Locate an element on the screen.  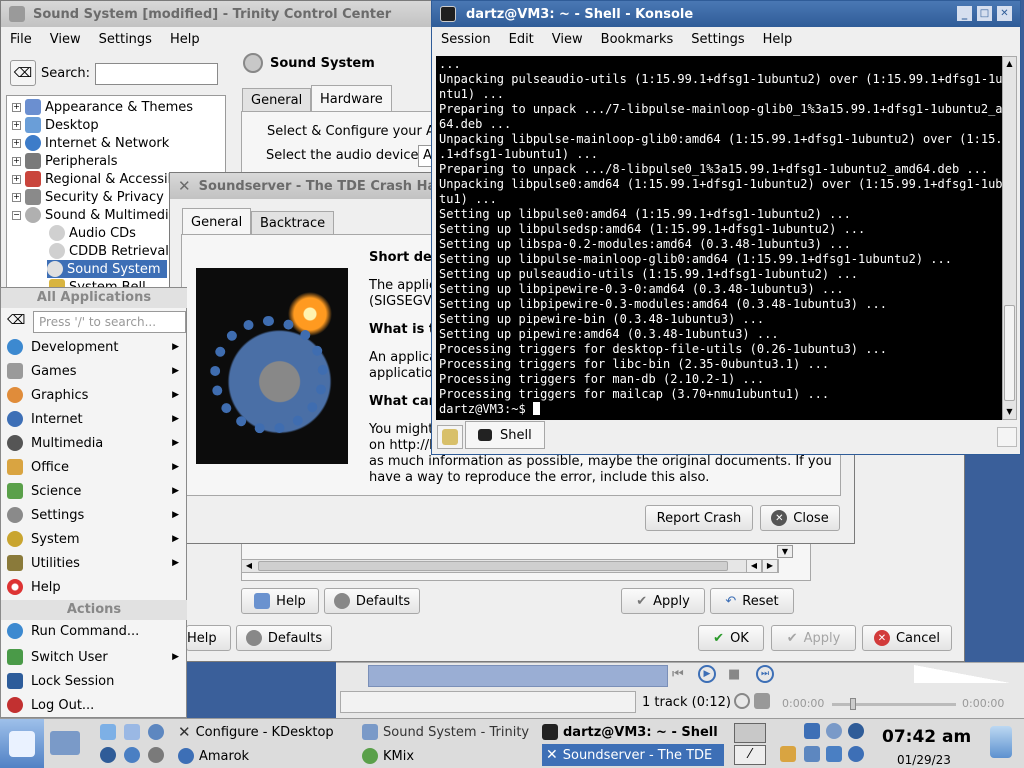
terminal-scrollbar: ▲ ▼ is located at coordinates (1009, 238).